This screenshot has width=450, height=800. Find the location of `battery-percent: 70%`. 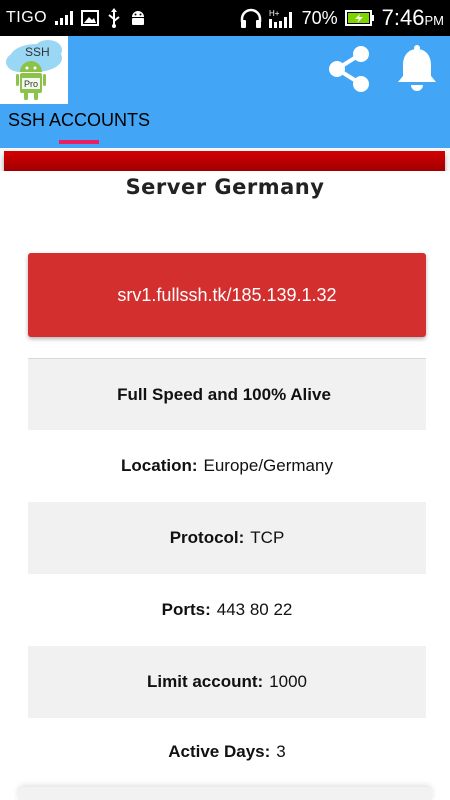

battery-percent: 70% is located at coordinates (319, 17).